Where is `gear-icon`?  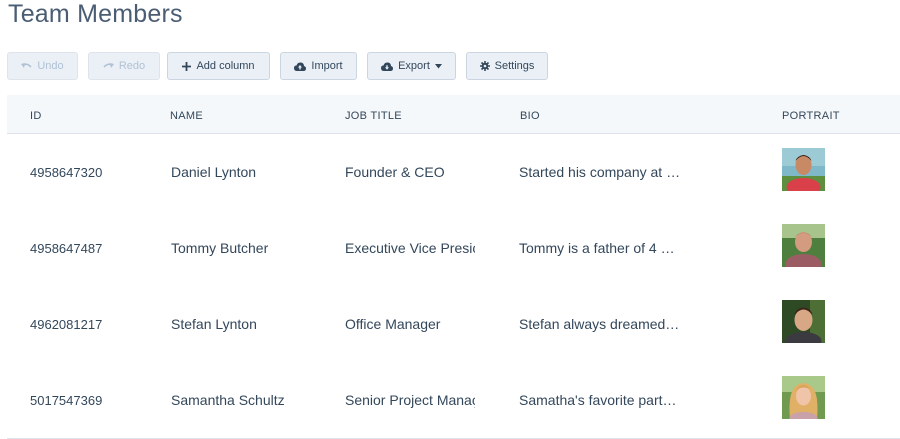
gear-icon is located at coordinates (484, 66).